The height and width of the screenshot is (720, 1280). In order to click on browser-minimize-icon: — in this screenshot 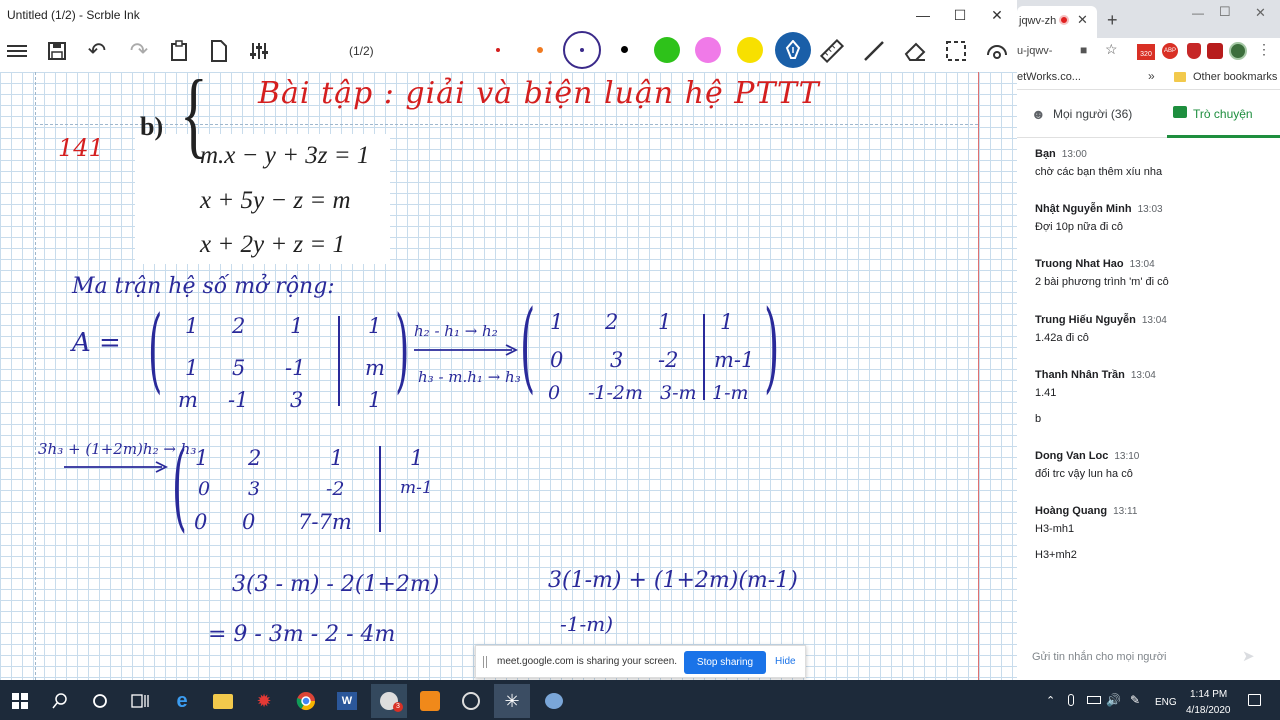, I will do `click(1198, 13)`.